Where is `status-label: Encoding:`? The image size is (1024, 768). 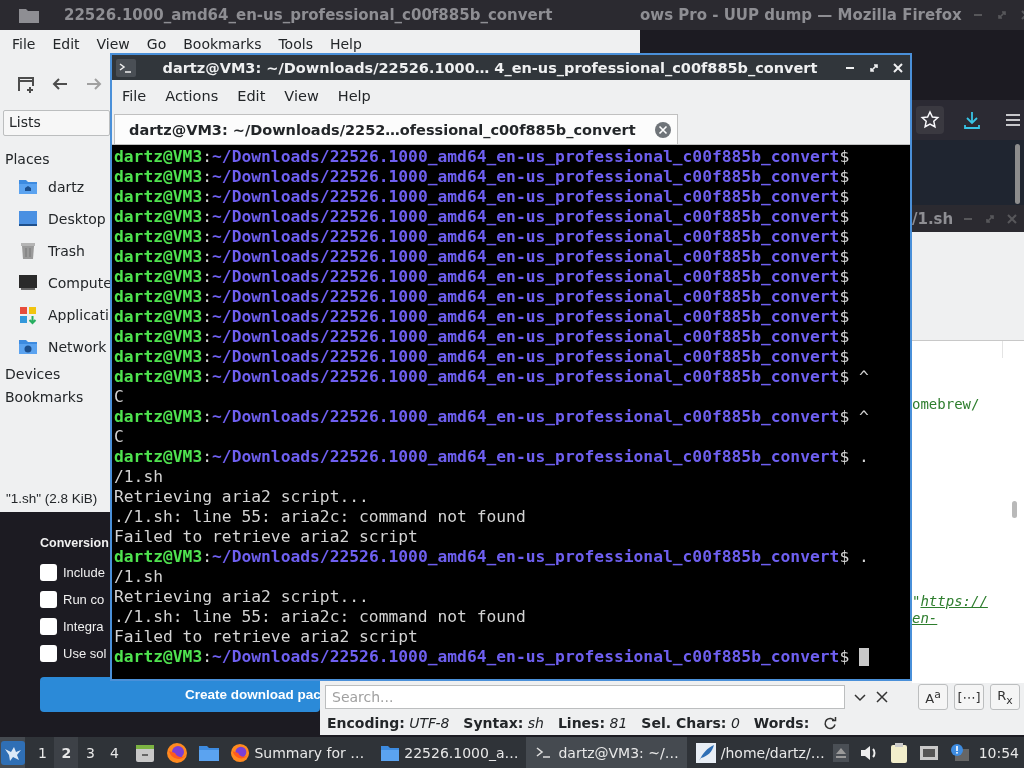
status-label: Encoding: is located at coordinates (366, 723).